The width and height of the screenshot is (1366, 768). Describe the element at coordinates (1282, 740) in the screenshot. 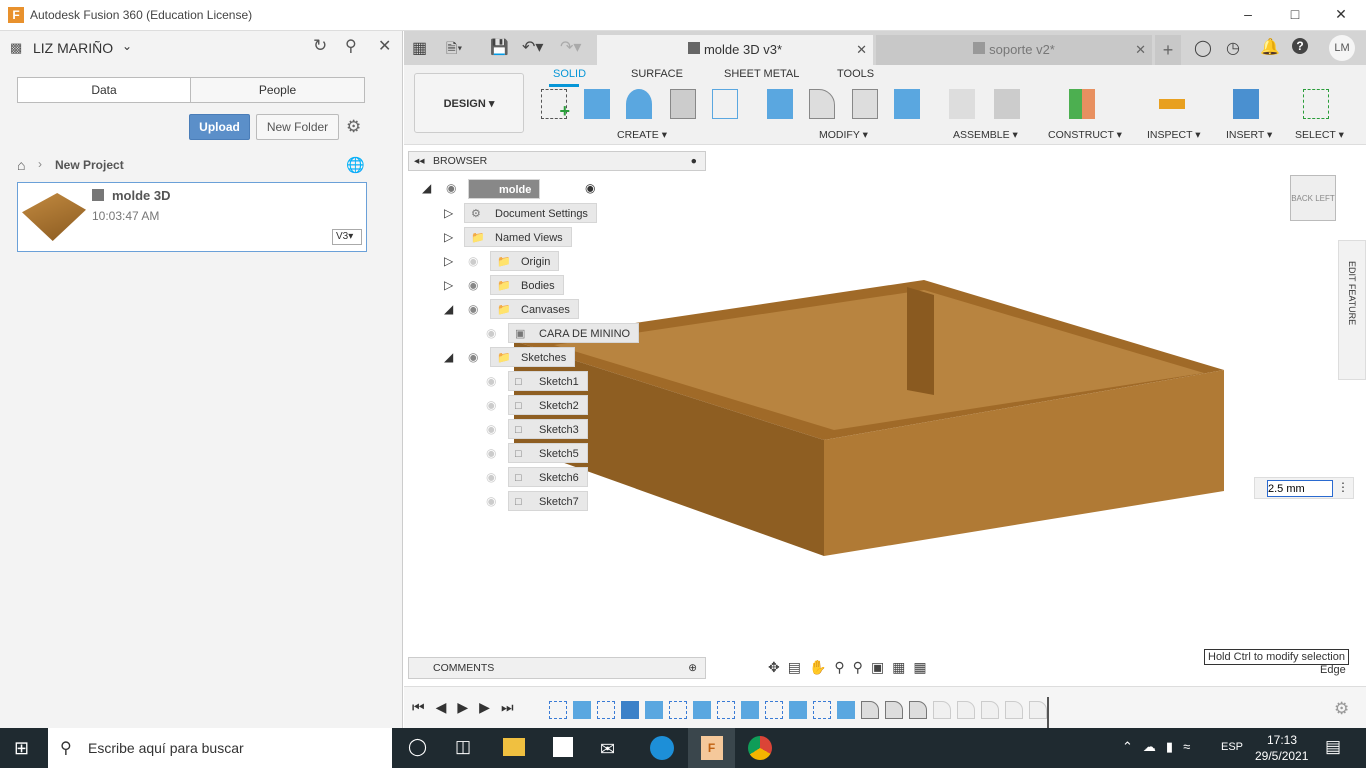

I see `clock-time: 17:13` at that location.